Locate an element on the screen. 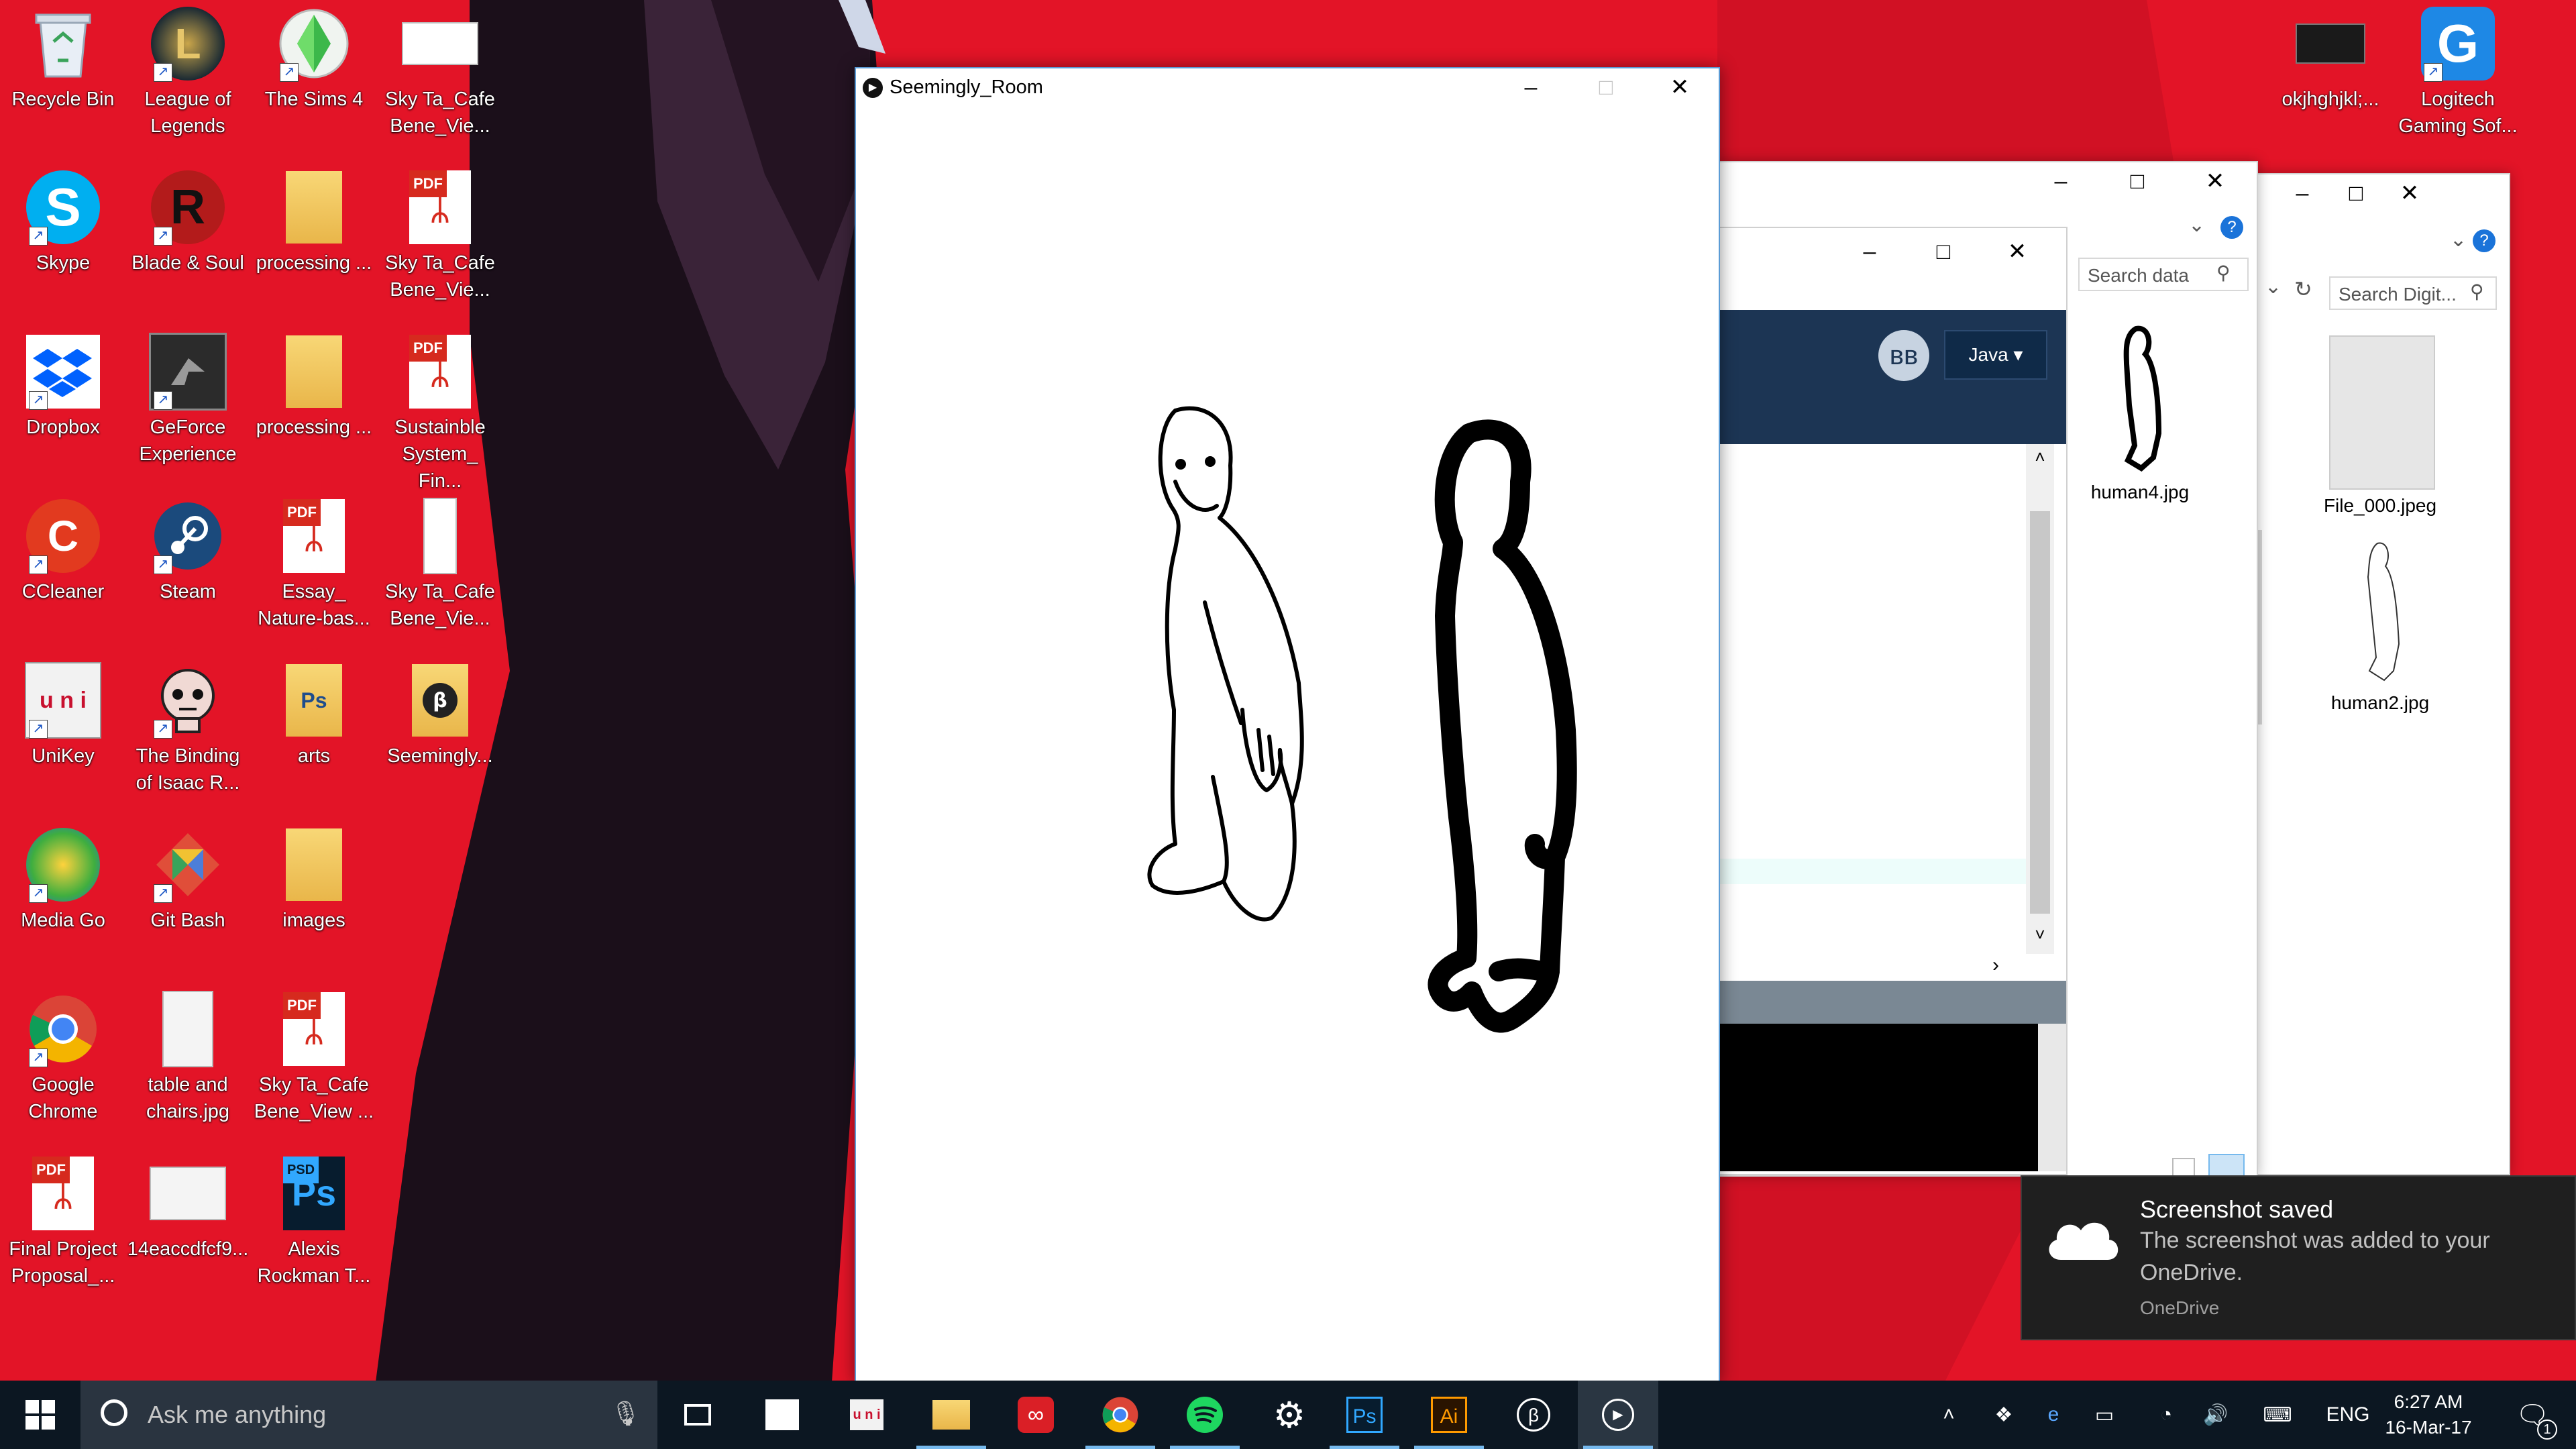  console-scrollbar is located at coordinates (2052, 1097).